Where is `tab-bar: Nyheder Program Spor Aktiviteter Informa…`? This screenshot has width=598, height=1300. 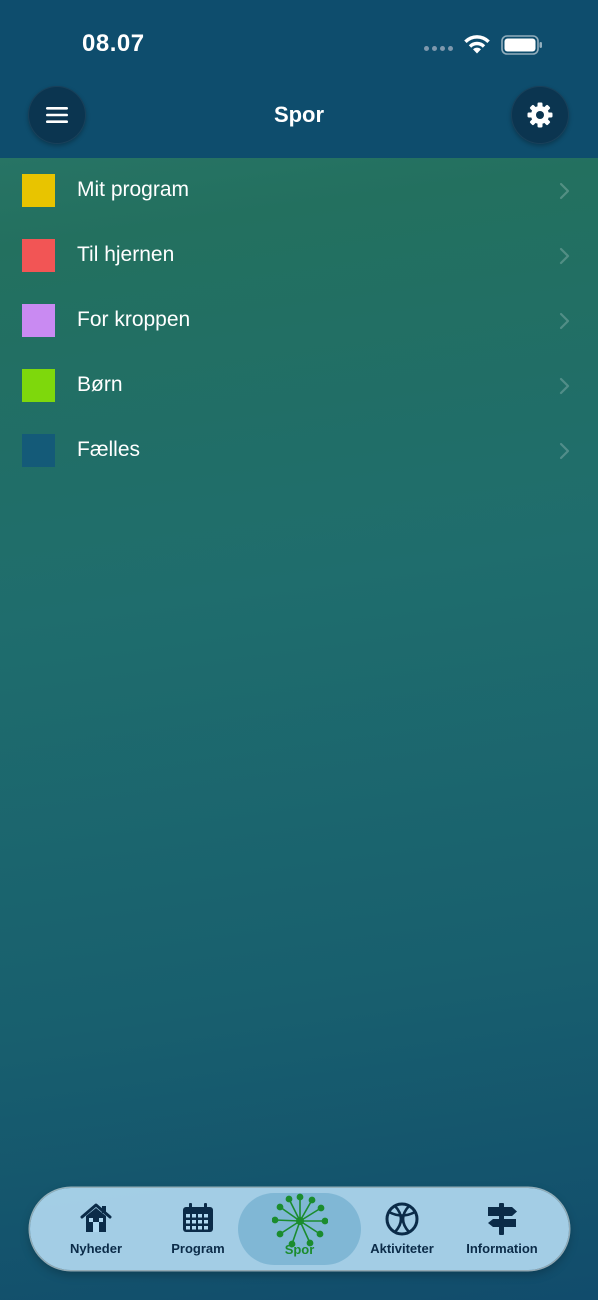 tab-bar: Nyheder Program Spor Aktiviteter Informa… is located at coordinates (299, 1229).